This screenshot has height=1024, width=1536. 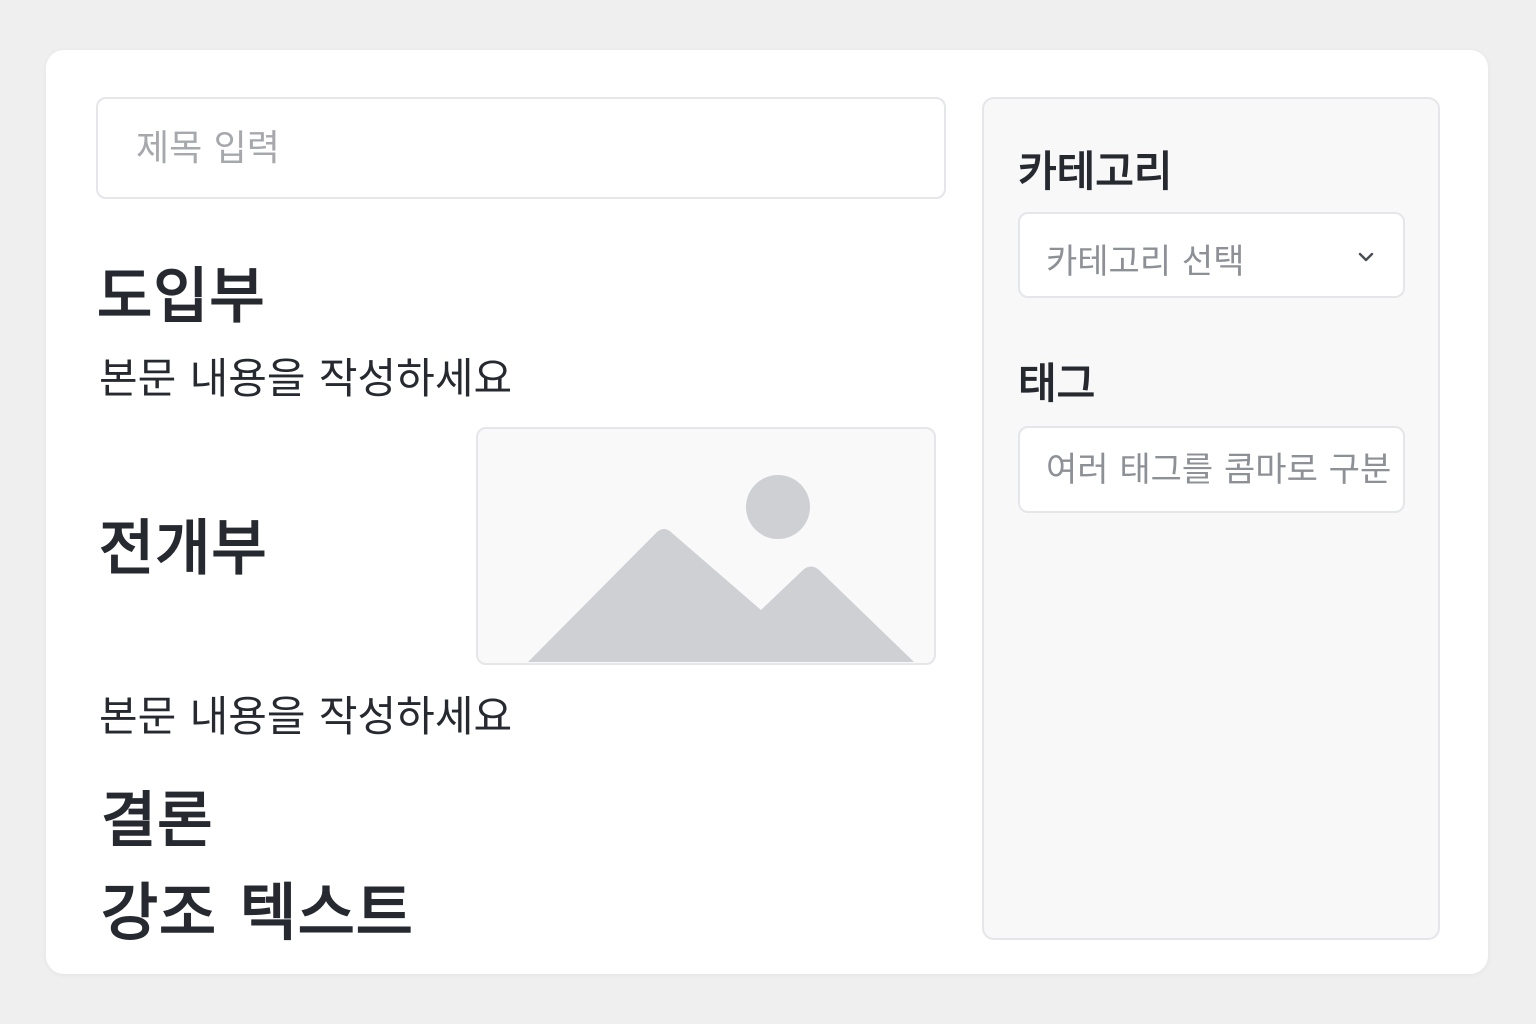 What do you see at coordinates (305, 713) in the screenshot?
I see `body-paragraph-2: 본문 내용을 작성하세요` at bounding box center [305, 713].